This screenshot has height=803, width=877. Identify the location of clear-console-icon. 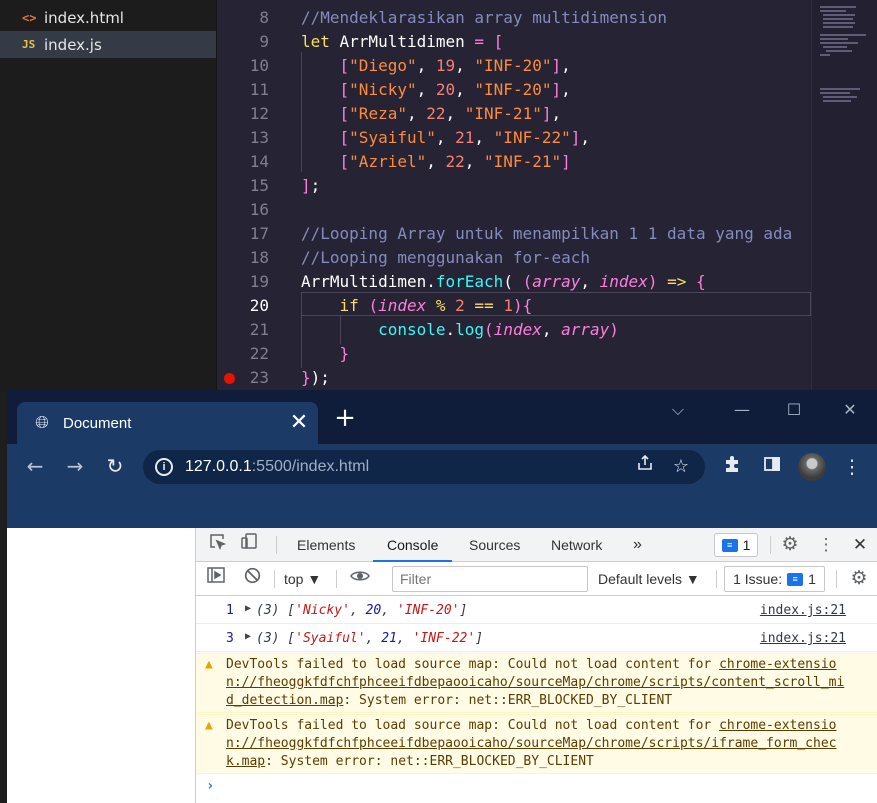
(252, 579).